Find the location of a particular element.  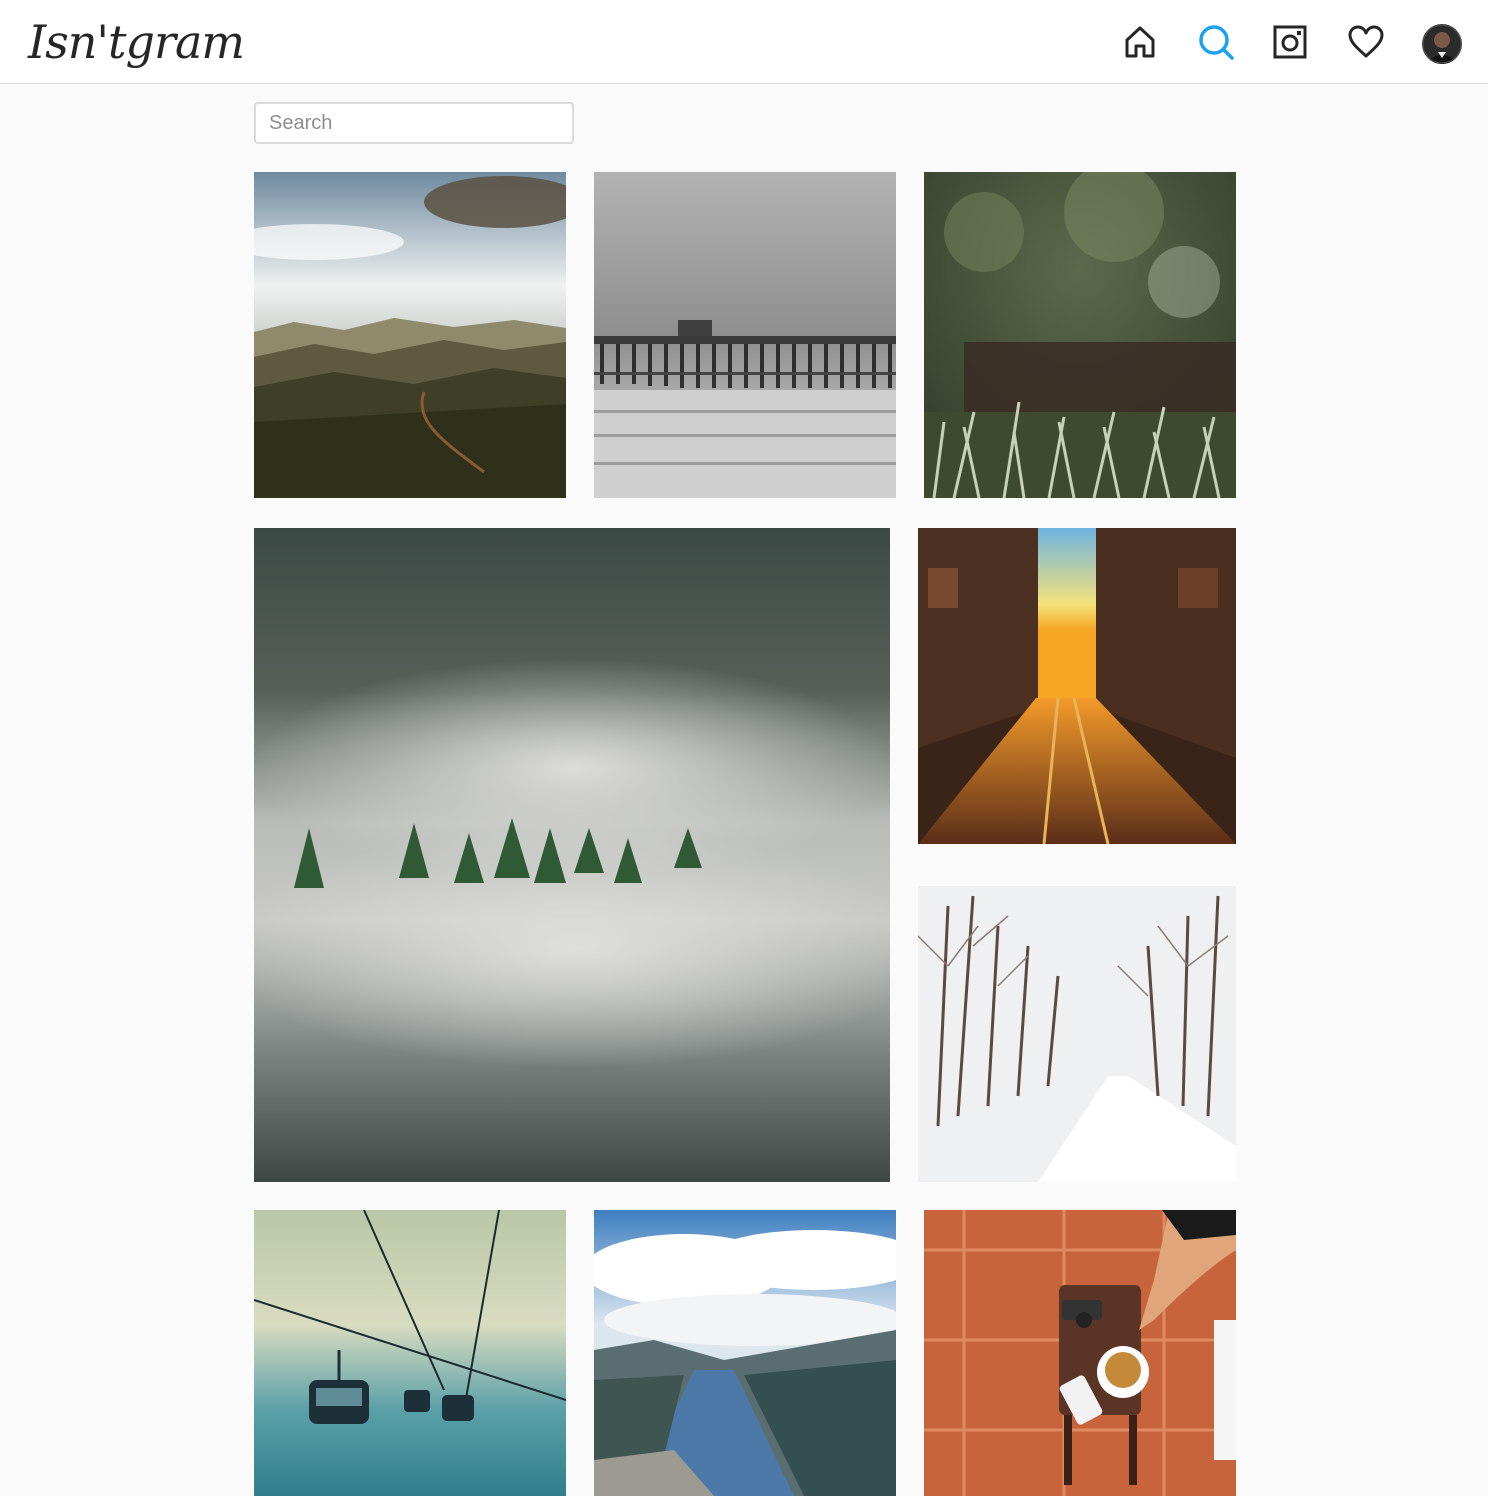

app-logo: Isn'tgram is located at coordinates (136, 42).